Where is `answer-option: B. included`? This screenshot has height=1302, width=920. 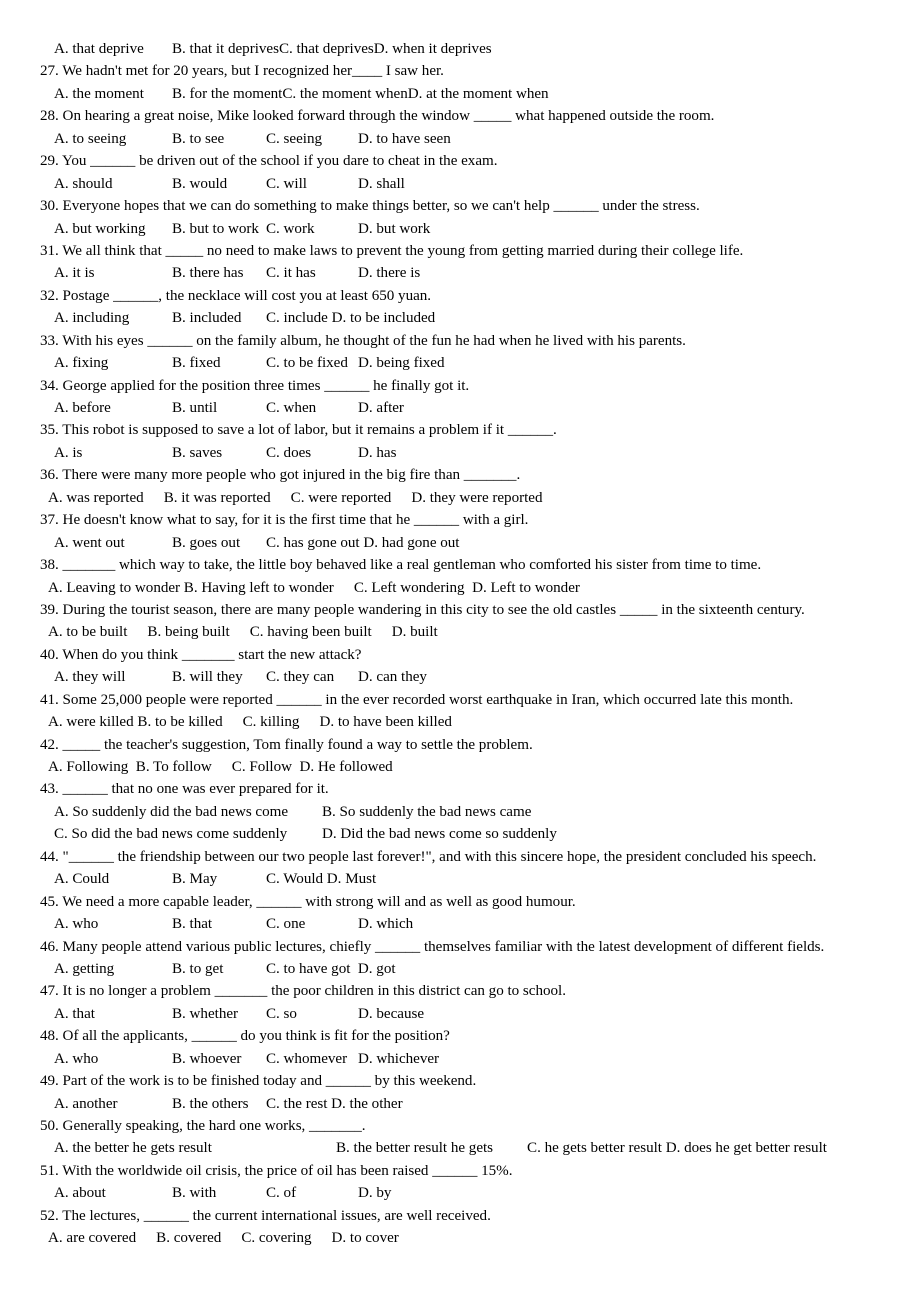 answer-option: B. included is located at coordinates (219, 318).